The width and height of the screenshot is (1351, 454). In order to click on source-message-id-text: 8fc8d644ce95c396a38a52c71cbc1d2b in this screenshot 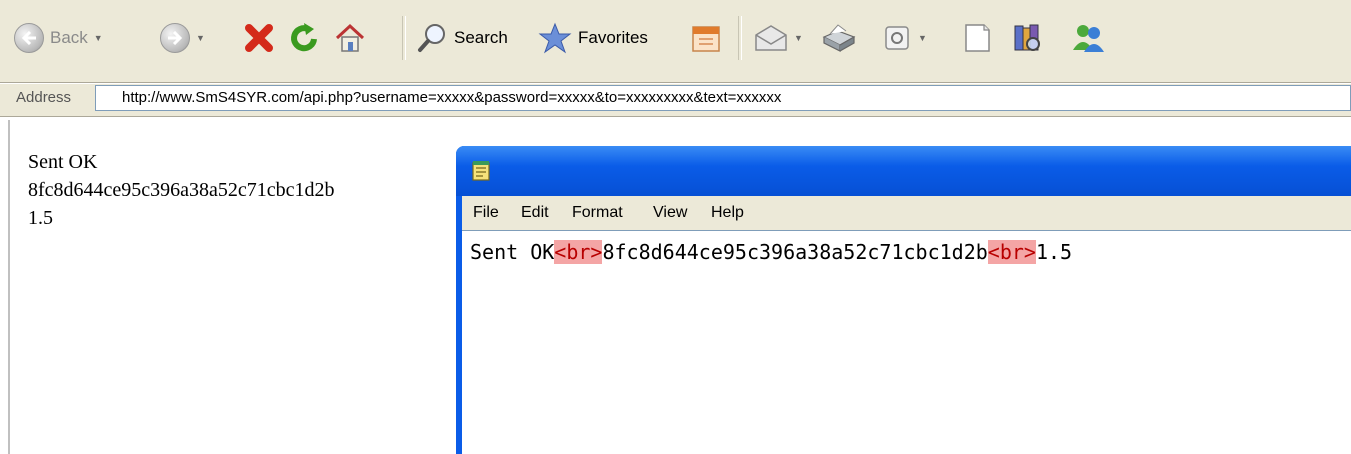, I will do `click(795, 252)`.